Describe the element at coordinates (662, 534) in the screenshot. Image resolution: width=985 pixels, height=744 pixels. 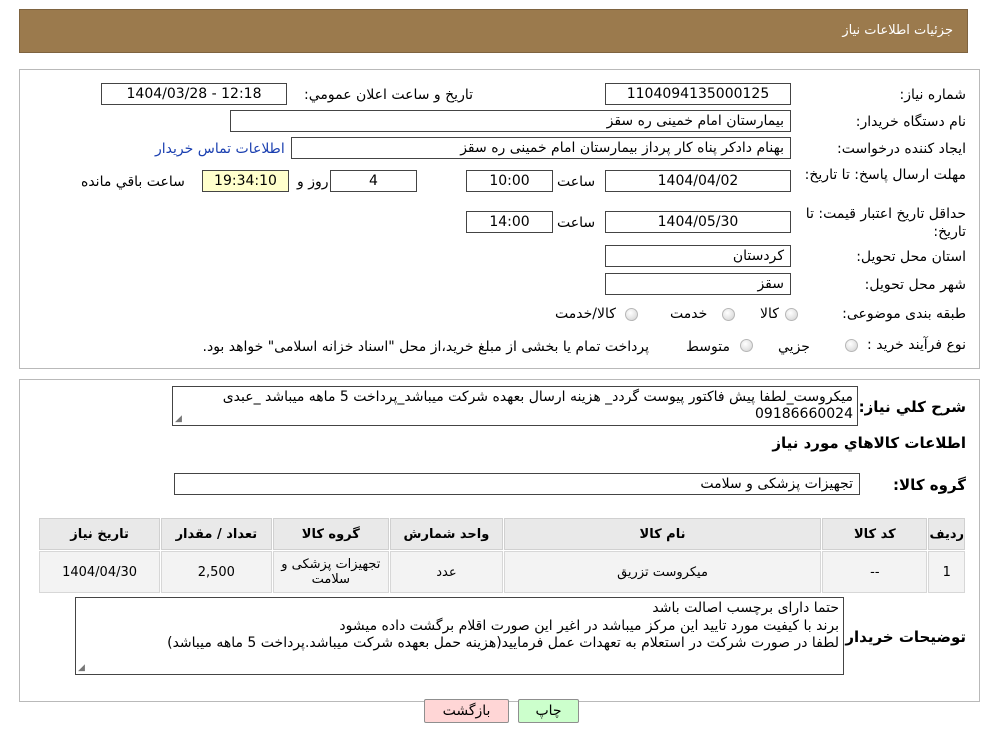
I see `col-name-header: نام کالا` at that location.